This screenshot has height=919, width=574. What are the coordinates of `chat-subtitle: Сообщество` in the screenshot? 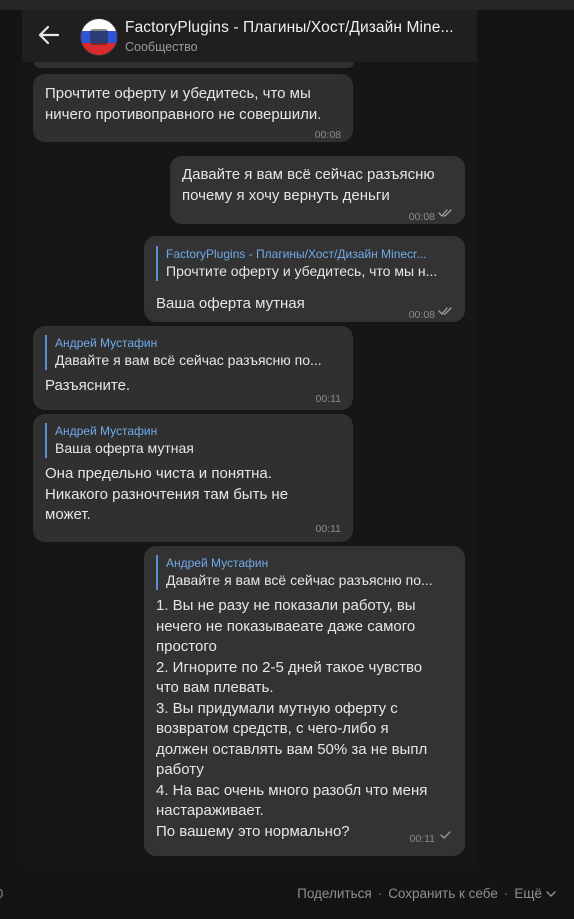 It's located at (161, 47).